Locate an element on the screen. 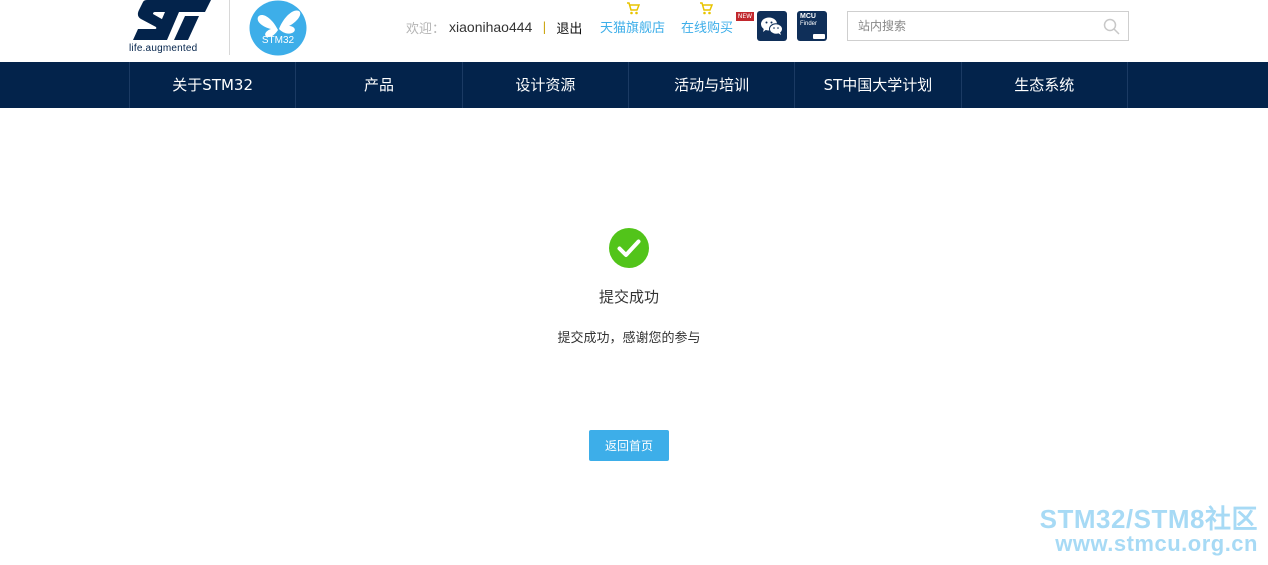 The width and height of the screenshot is (1268, 565). st-logo: life.augmented is located at coordinates (171, 29).